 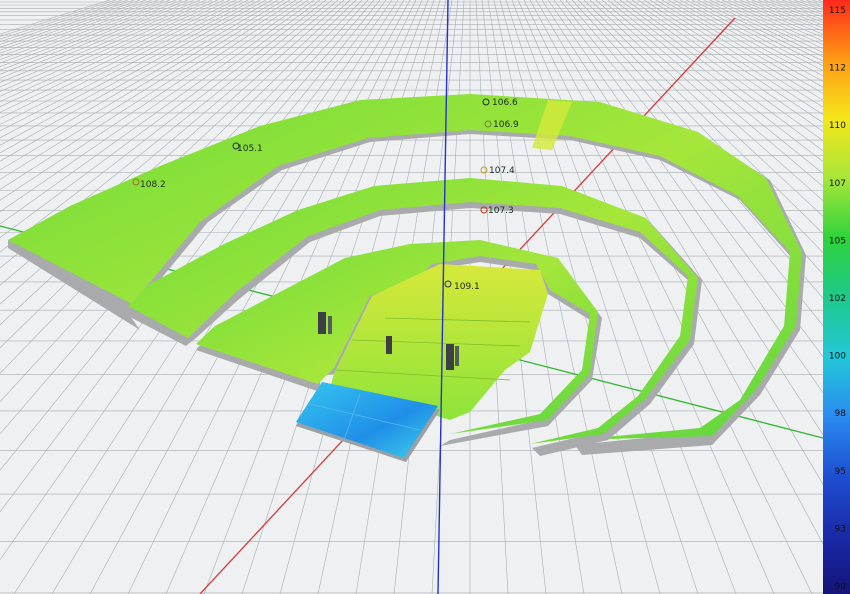 I want to click on color-scale-tick-label: 95, so click(x=840, y=472).